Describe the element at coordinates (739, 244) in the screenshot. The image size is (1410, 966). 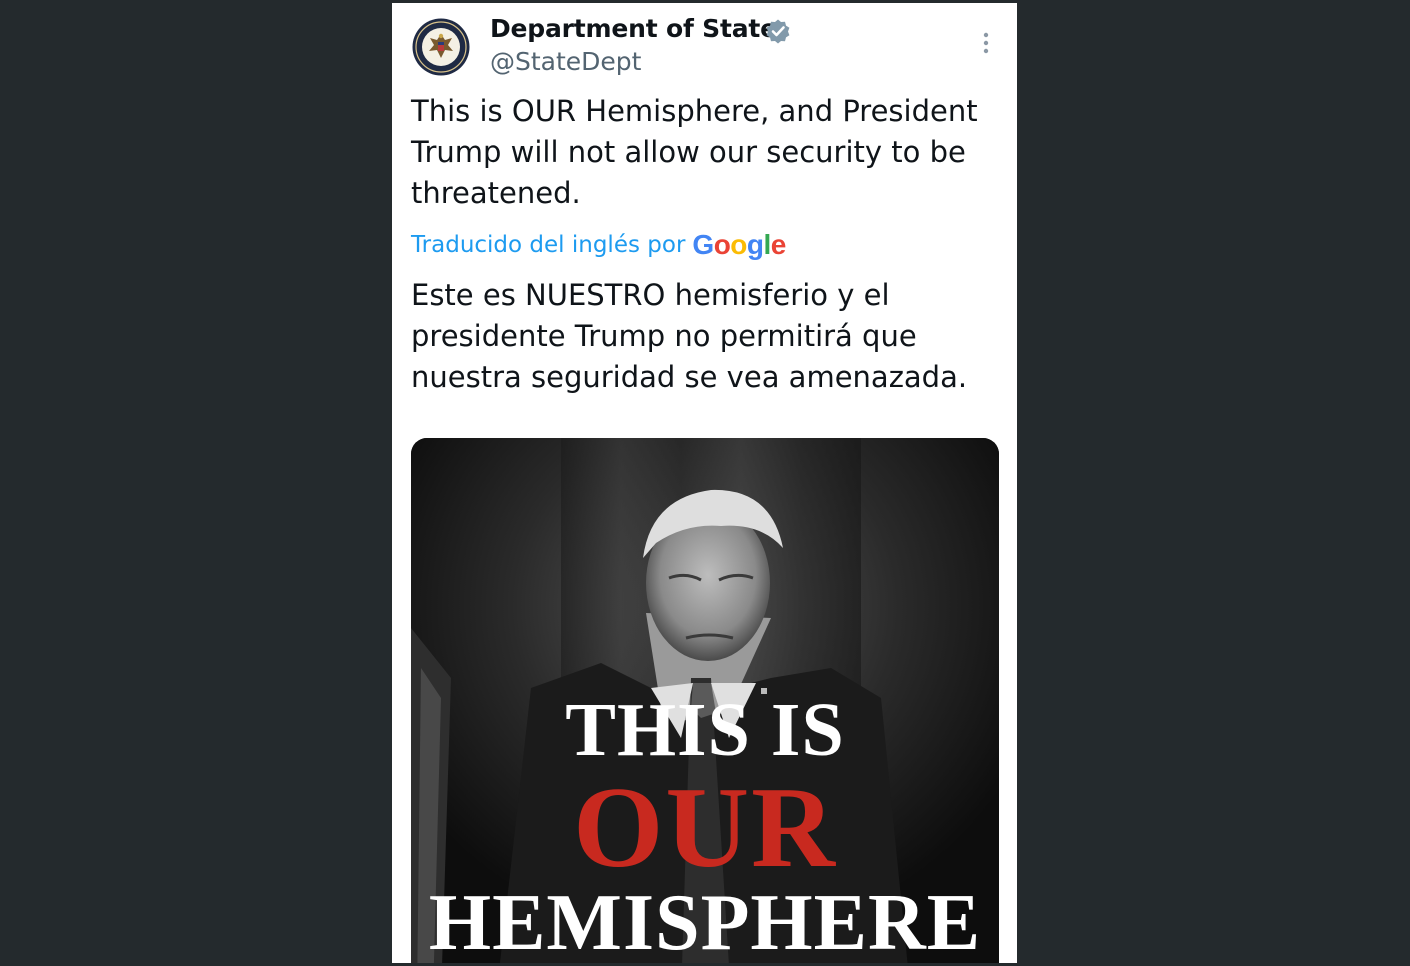
I see `google-logo: Google` at that location.